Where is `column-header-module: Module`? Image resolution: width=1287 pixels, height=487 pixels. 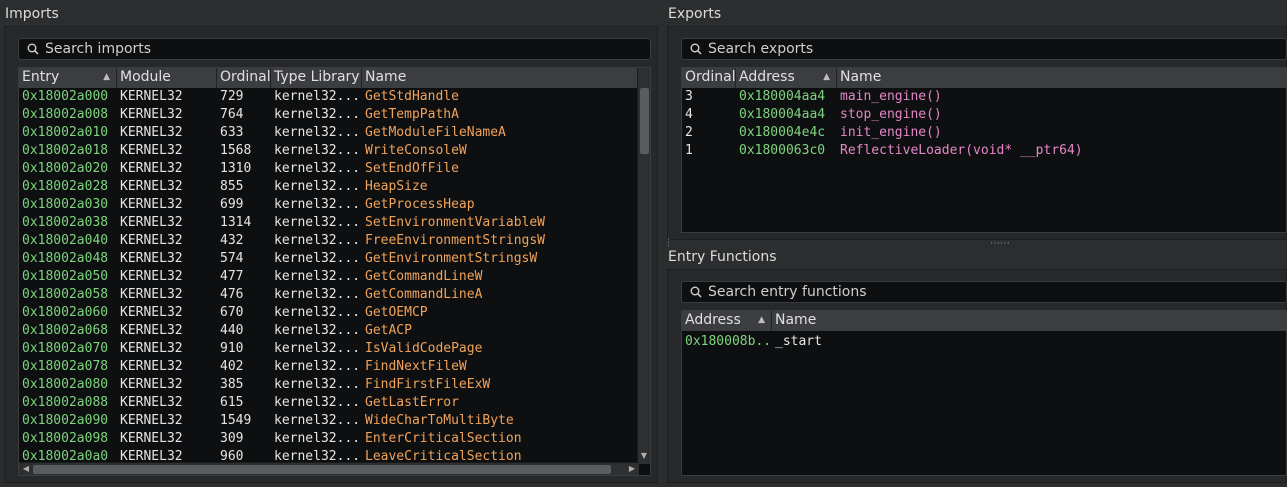 column-header-module: Module is located at coordinates (167, 78).